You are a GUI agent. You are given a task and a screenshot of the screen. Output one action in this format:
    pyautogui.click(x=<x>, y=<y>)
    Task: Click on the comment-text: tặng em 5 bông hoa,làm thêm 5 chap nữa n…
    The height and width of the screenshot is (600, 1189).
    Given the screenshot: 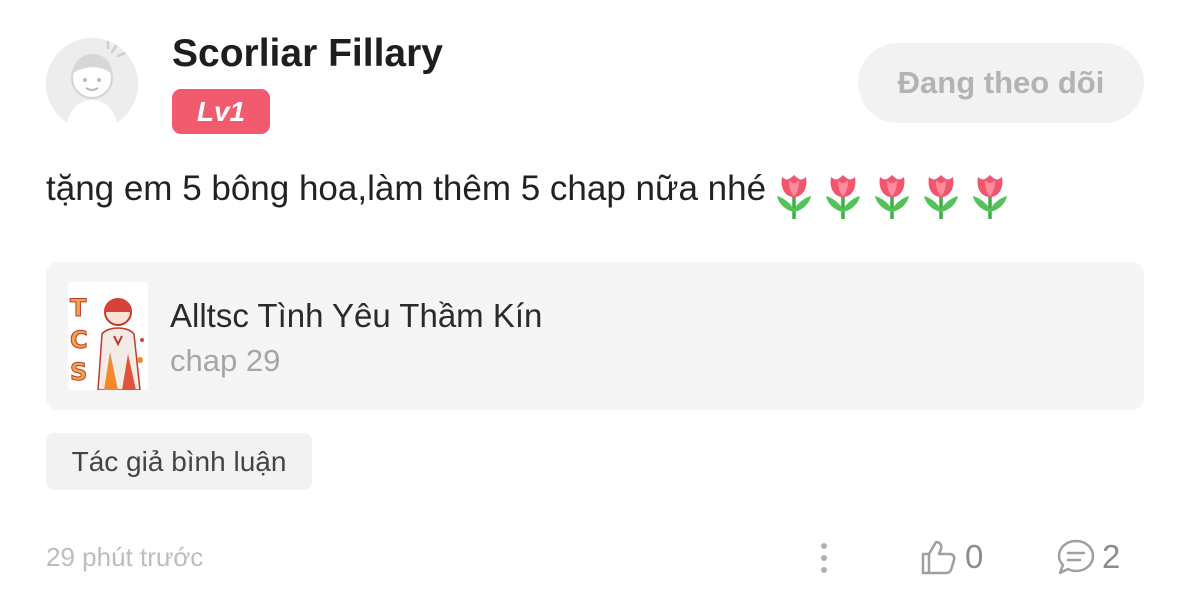 What is the action you would take?
    pyautogui.click(x=406, y=188)
    